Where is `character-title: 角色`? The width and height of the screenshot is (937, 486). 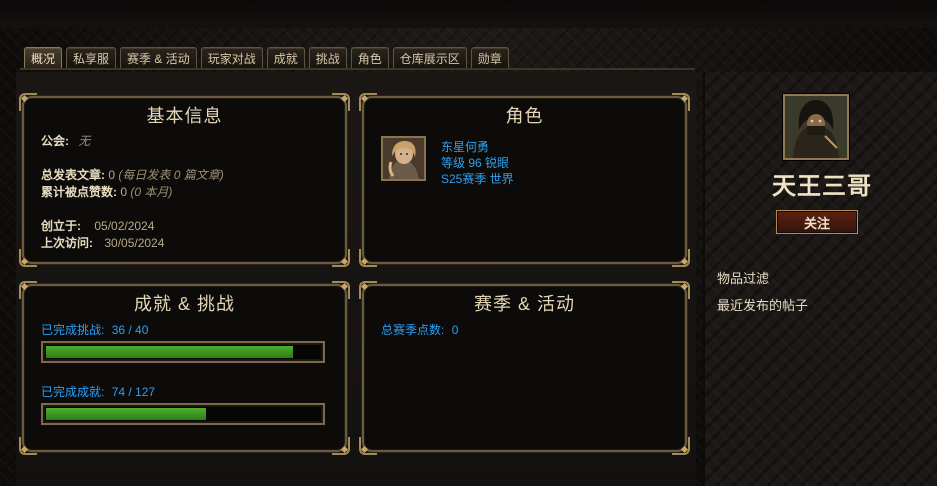 character-title: 角色 is located at coordinates (524, 116).